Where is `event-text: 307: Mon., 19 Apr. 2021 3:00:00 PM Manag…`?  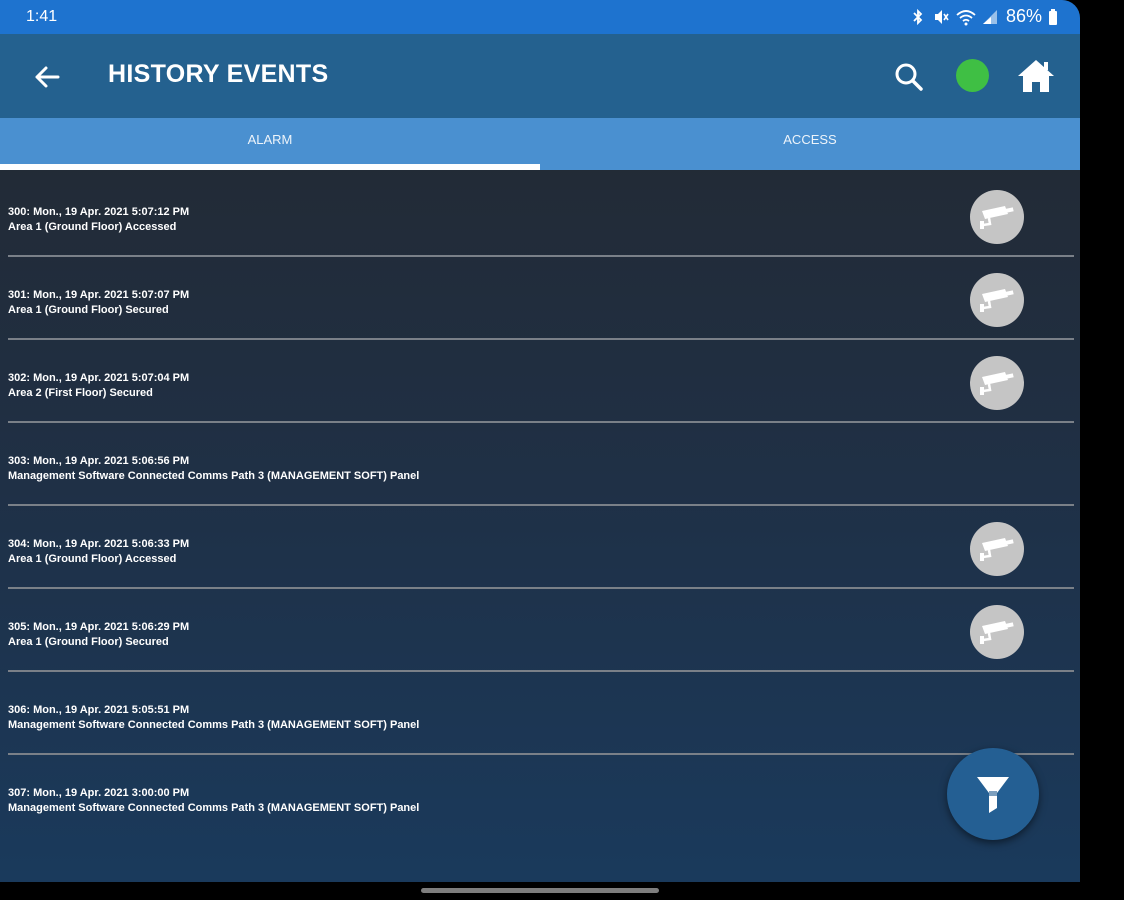 event-text: 307: Mon., 19 Apr. 2021 3:00:00 PM Manag… is located at coordinates (213, 801).